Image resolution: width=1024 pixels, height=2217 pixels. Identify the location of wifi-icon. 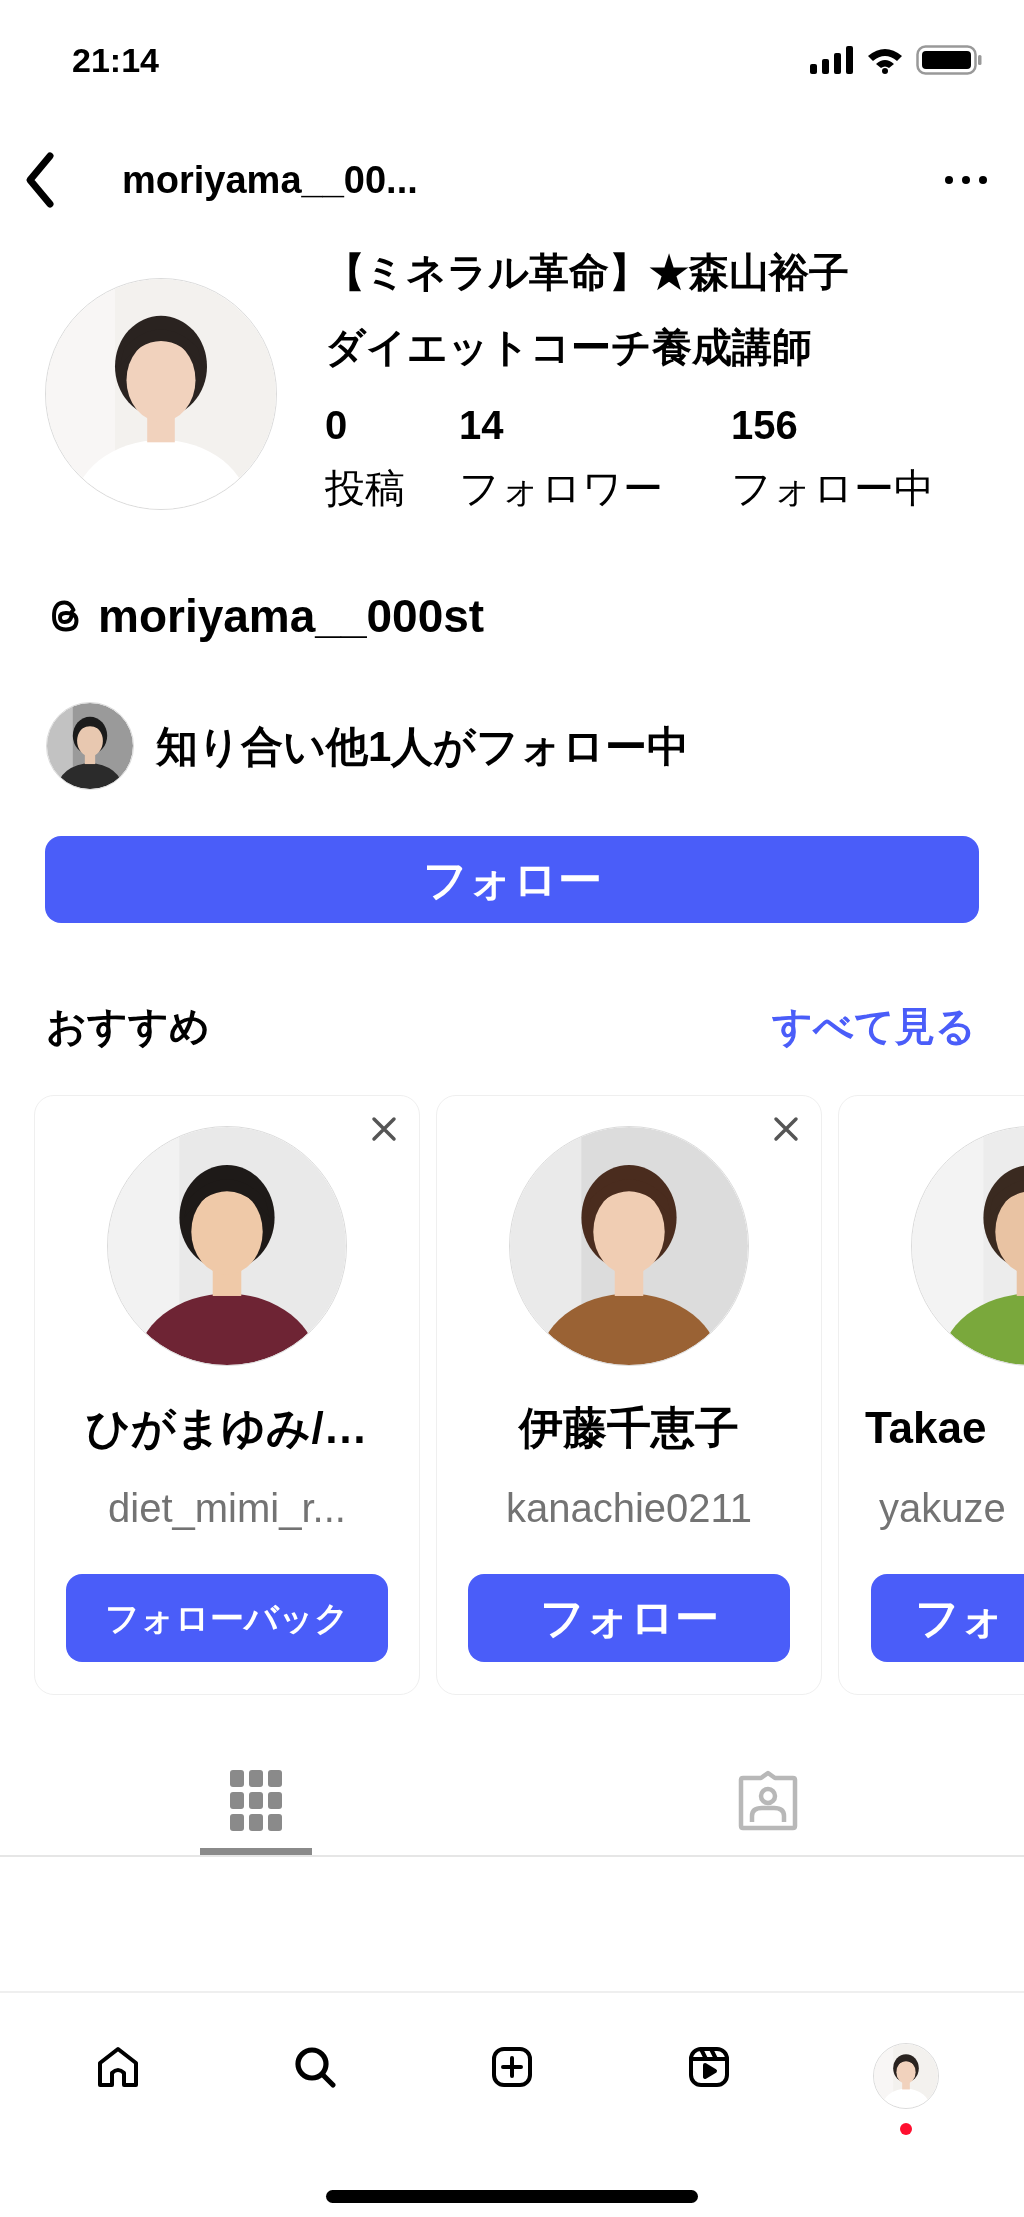
(885, 60).